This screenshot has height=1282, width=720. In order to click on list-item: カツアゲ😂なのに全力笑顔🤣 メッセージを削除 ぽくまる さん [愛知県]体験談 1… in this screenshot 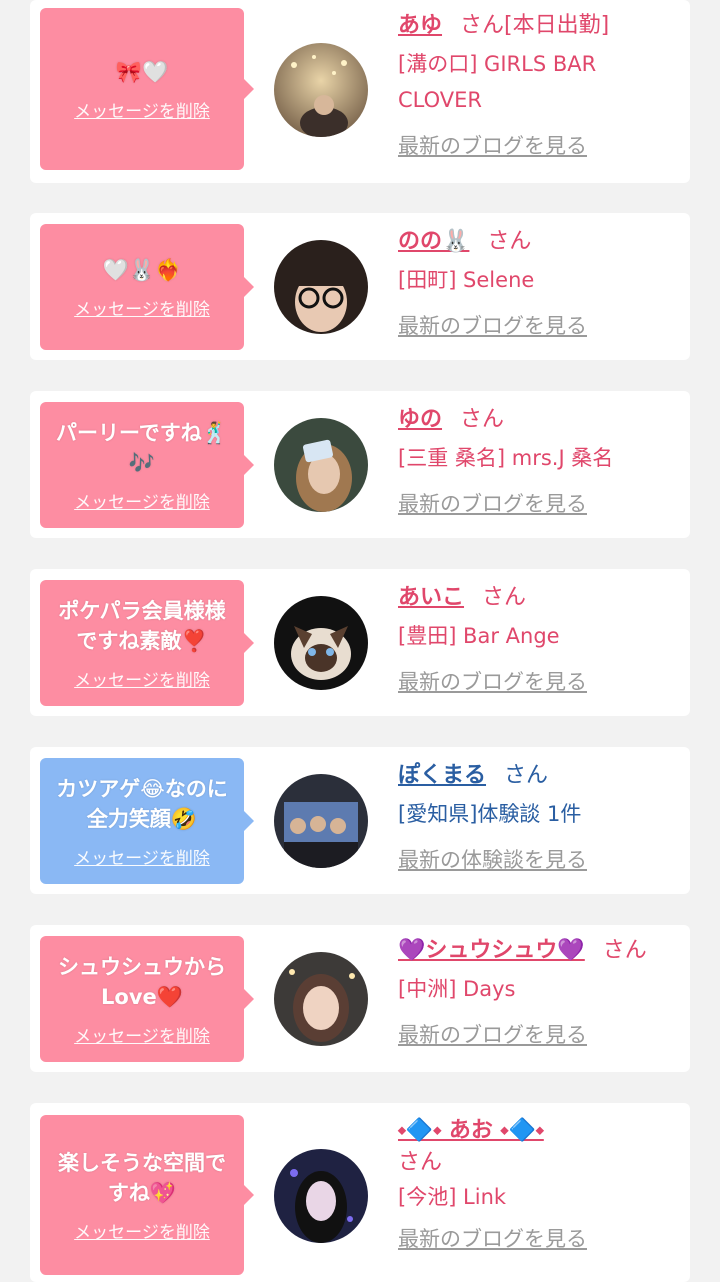, I will do `click(360, 820)`.